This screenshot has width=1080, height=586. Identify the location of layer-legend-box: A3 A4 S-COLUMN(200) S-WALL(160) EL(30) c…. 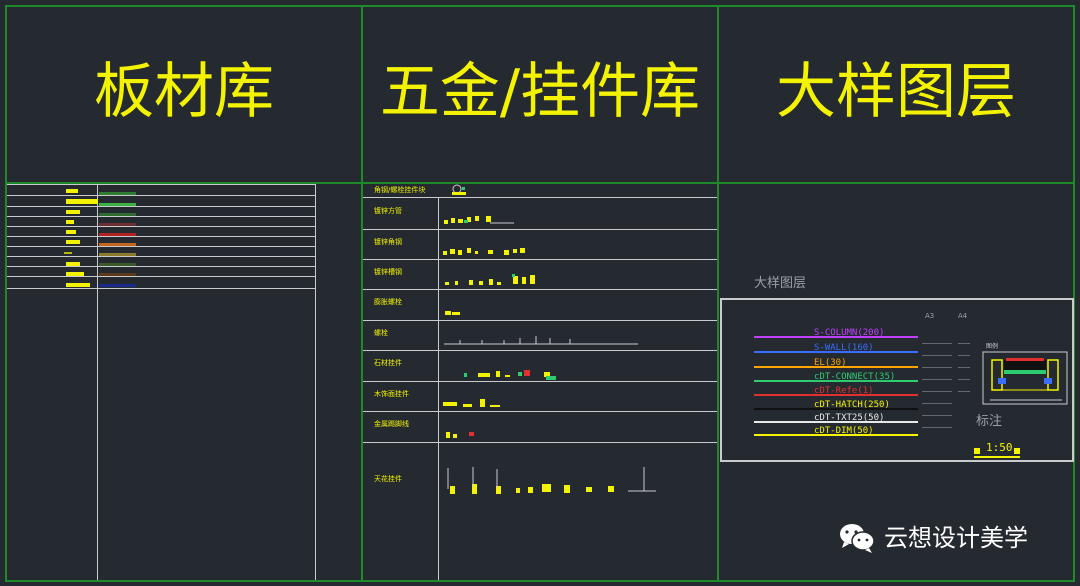
(897, 380).